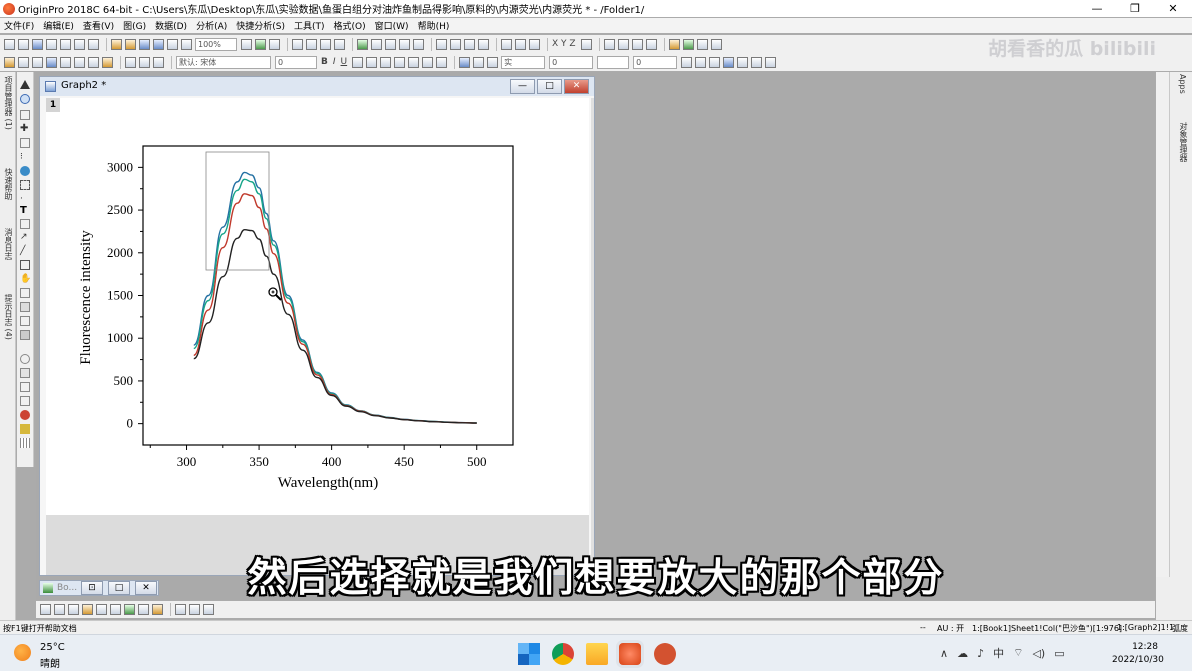 This screenshot has width=1192, height=671. Describe the element at coordinates (586, 44) in the screenshot. I see `disregard-column-icon` at that location.